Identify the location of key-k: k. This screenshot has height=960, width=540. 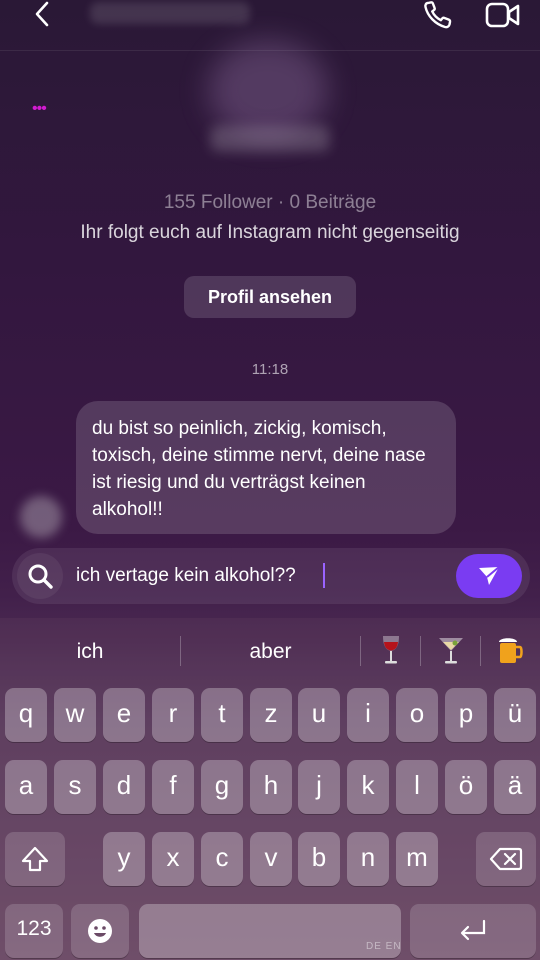
(368, 787).